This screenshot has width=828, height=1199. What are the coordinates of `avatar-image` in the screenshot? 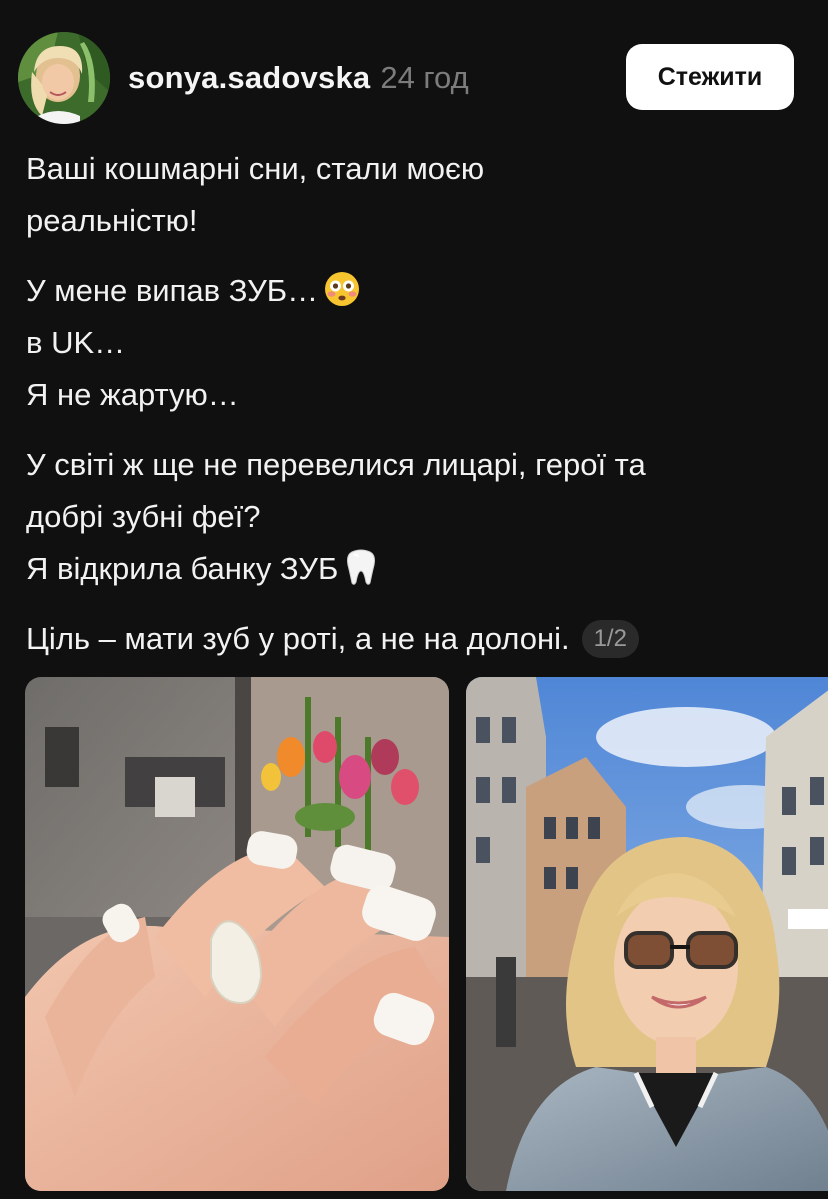 It's located at (64, 78).